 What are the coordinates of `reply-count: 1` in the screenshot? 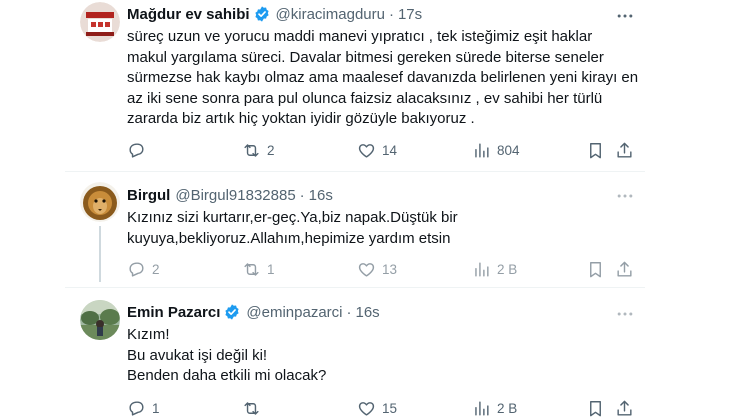 It's located at (156, 408).